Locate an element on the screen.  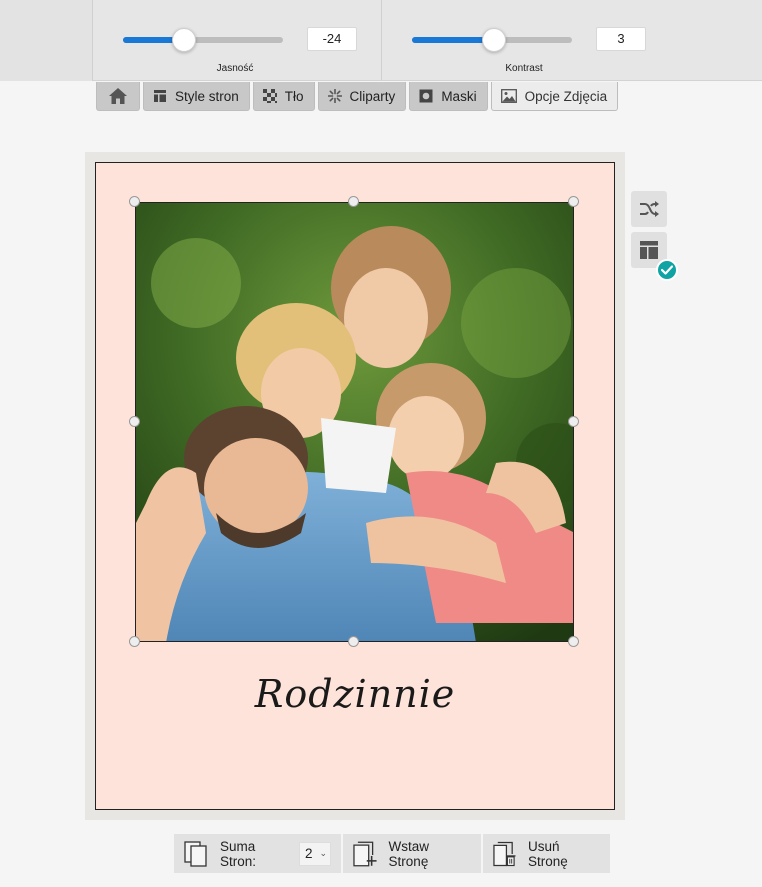
tab-masks: Maski is located at coordinates (448, 96).